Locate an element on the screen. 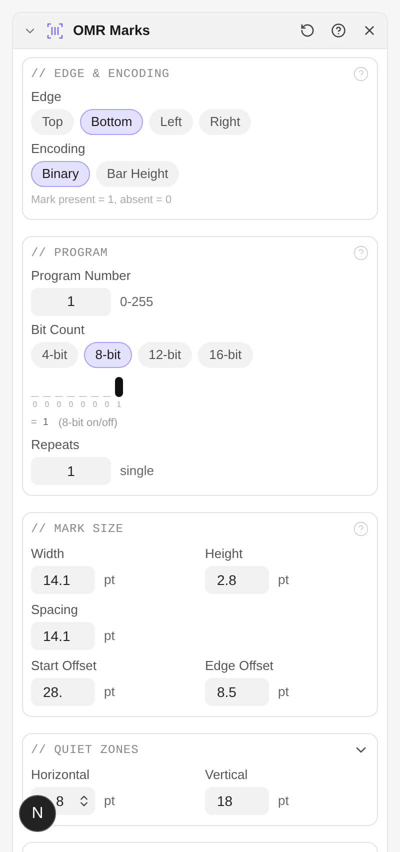 The width and height of the screenshot is (400, 852). section-title: // MARK SIZE is located at coordinates (77, 529).